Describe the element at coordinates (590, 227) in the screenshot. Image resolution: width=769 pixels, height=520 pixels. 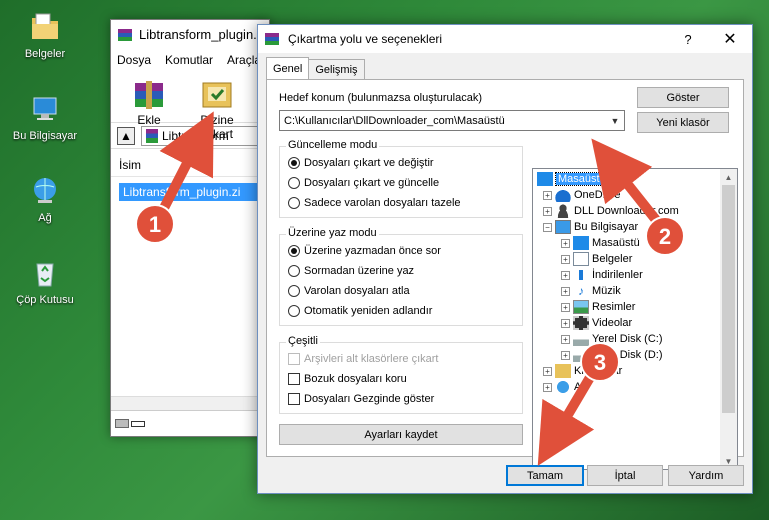
I see `tree-item-this-pc: − Bu Bilgisayar` at that location.